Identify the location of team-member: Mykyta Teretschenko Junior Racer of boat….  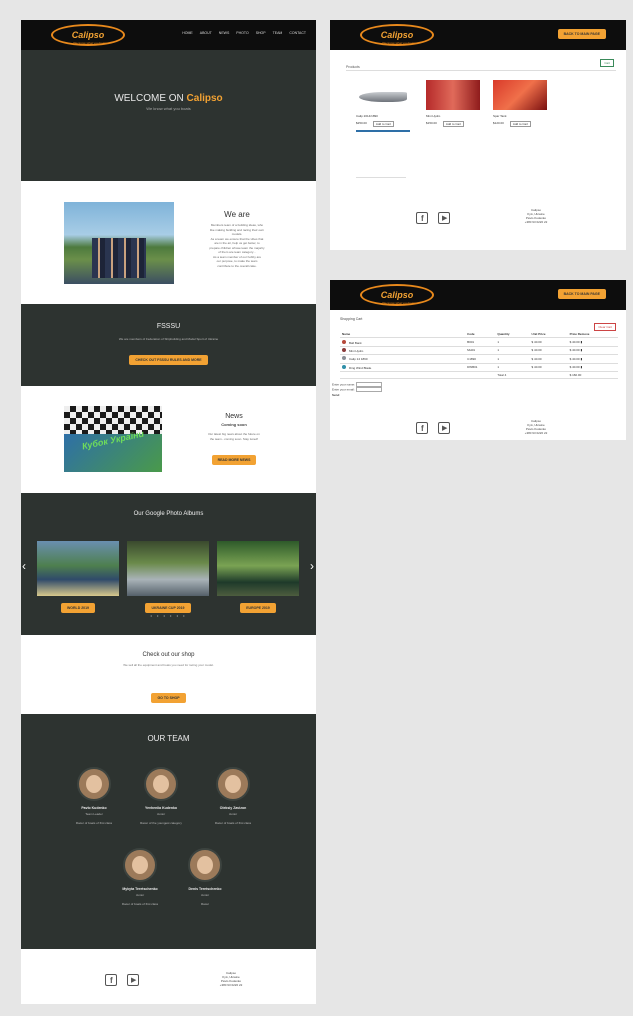
(140, 877).